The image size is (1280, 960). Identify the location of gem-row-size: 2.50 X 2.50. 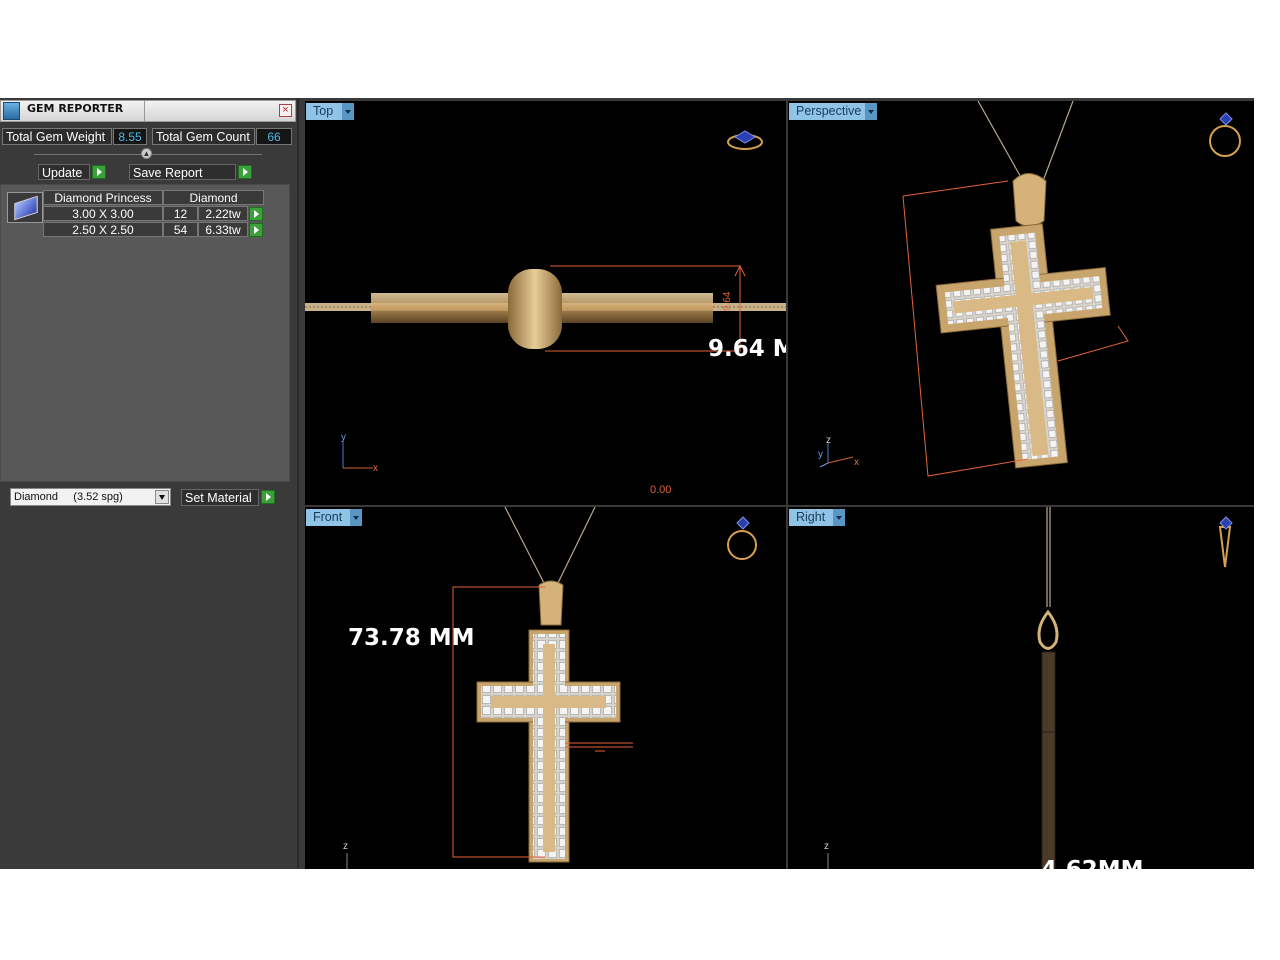
(103, 229).